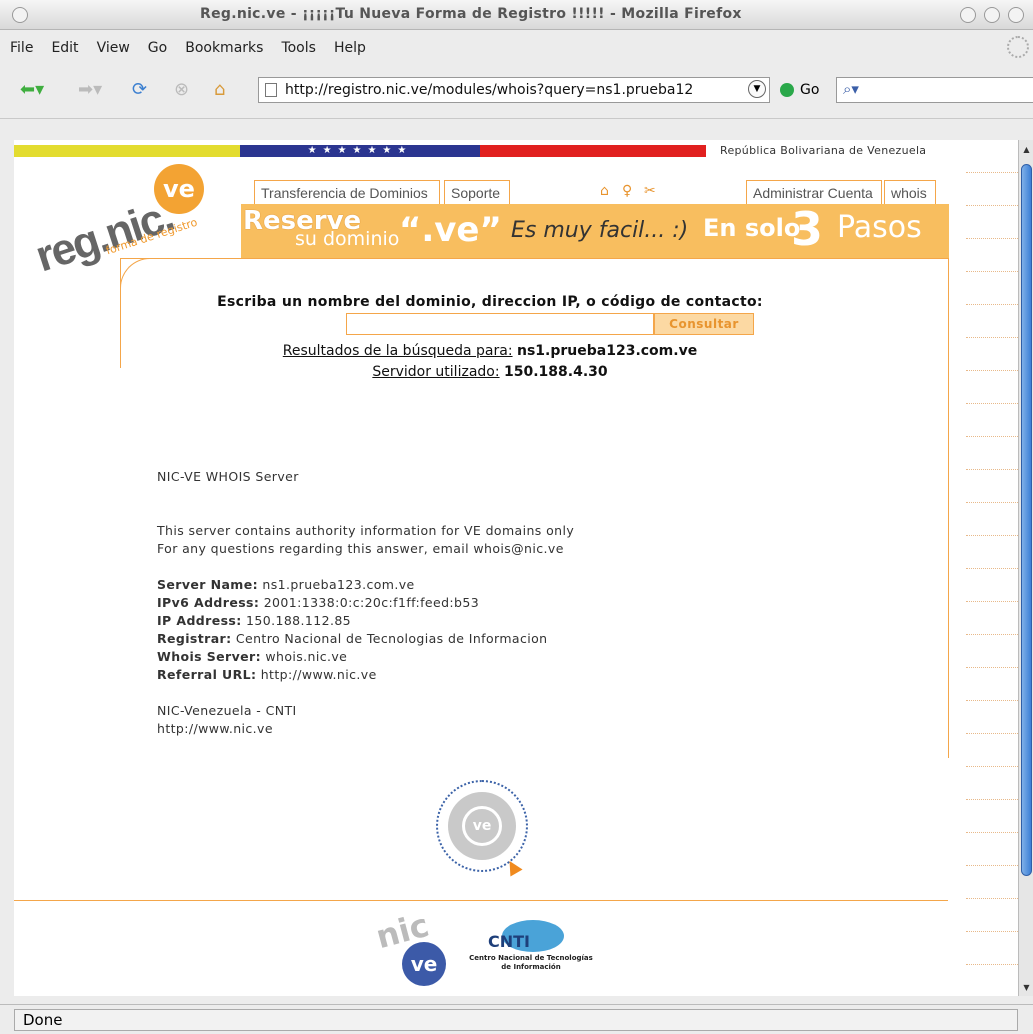 This screenshot has width=1033, height=1034. I want to click on agente-registrador-badge: ve, so click(482, 828).